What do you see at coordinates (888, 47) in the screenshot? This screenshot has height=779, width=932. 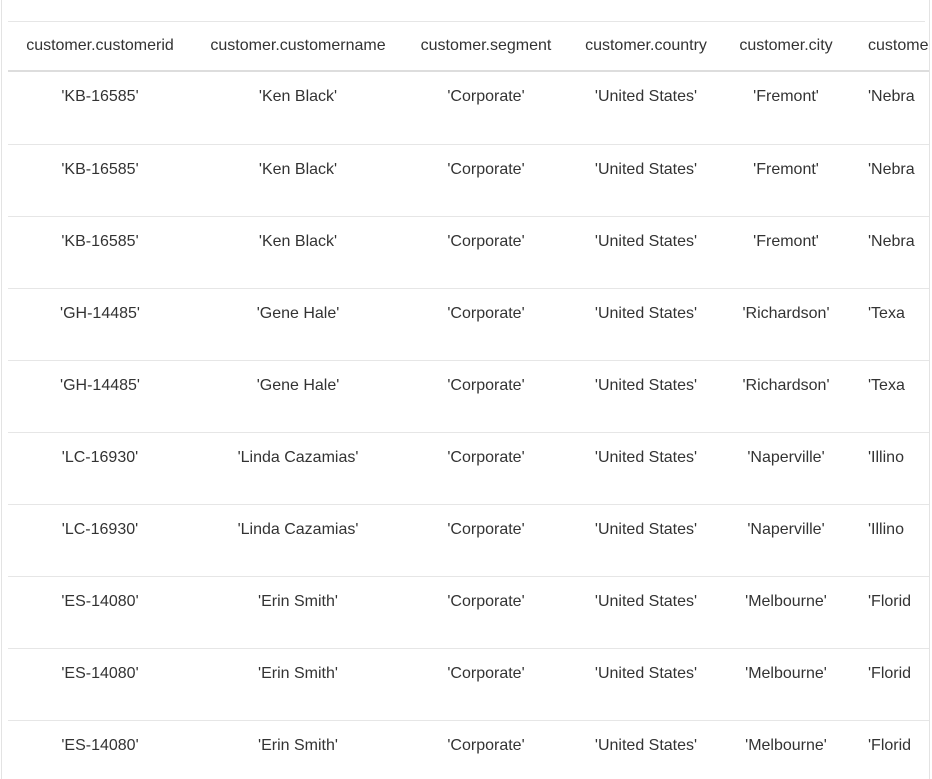 I see `column-header-state: custome` at bounding box center [888, 47].